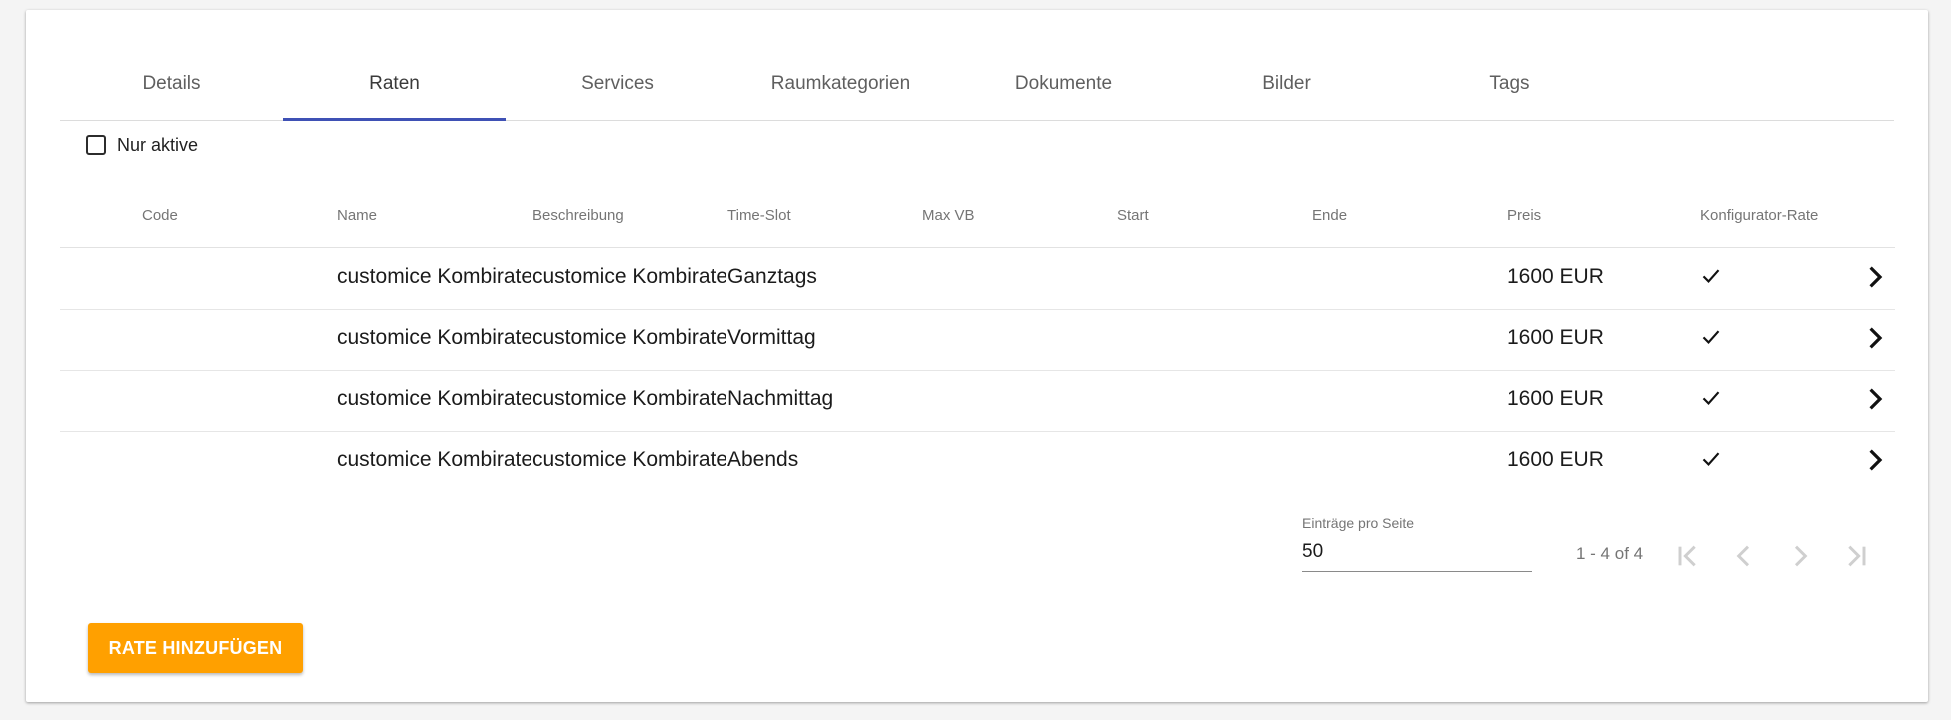  Describe the element at coordinates (1358, 523) in the screenshot. I see `page-size-label: Einträge pro Seite` at that location.